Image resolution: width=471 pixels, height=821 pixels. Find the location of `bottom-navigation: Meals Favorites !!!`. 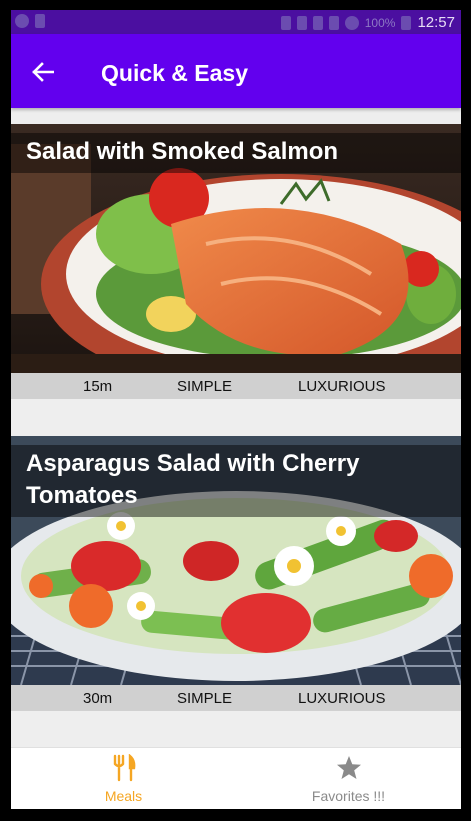

bottom-navigation: Meals Favorites !!! is located at coordinates (236, 778).